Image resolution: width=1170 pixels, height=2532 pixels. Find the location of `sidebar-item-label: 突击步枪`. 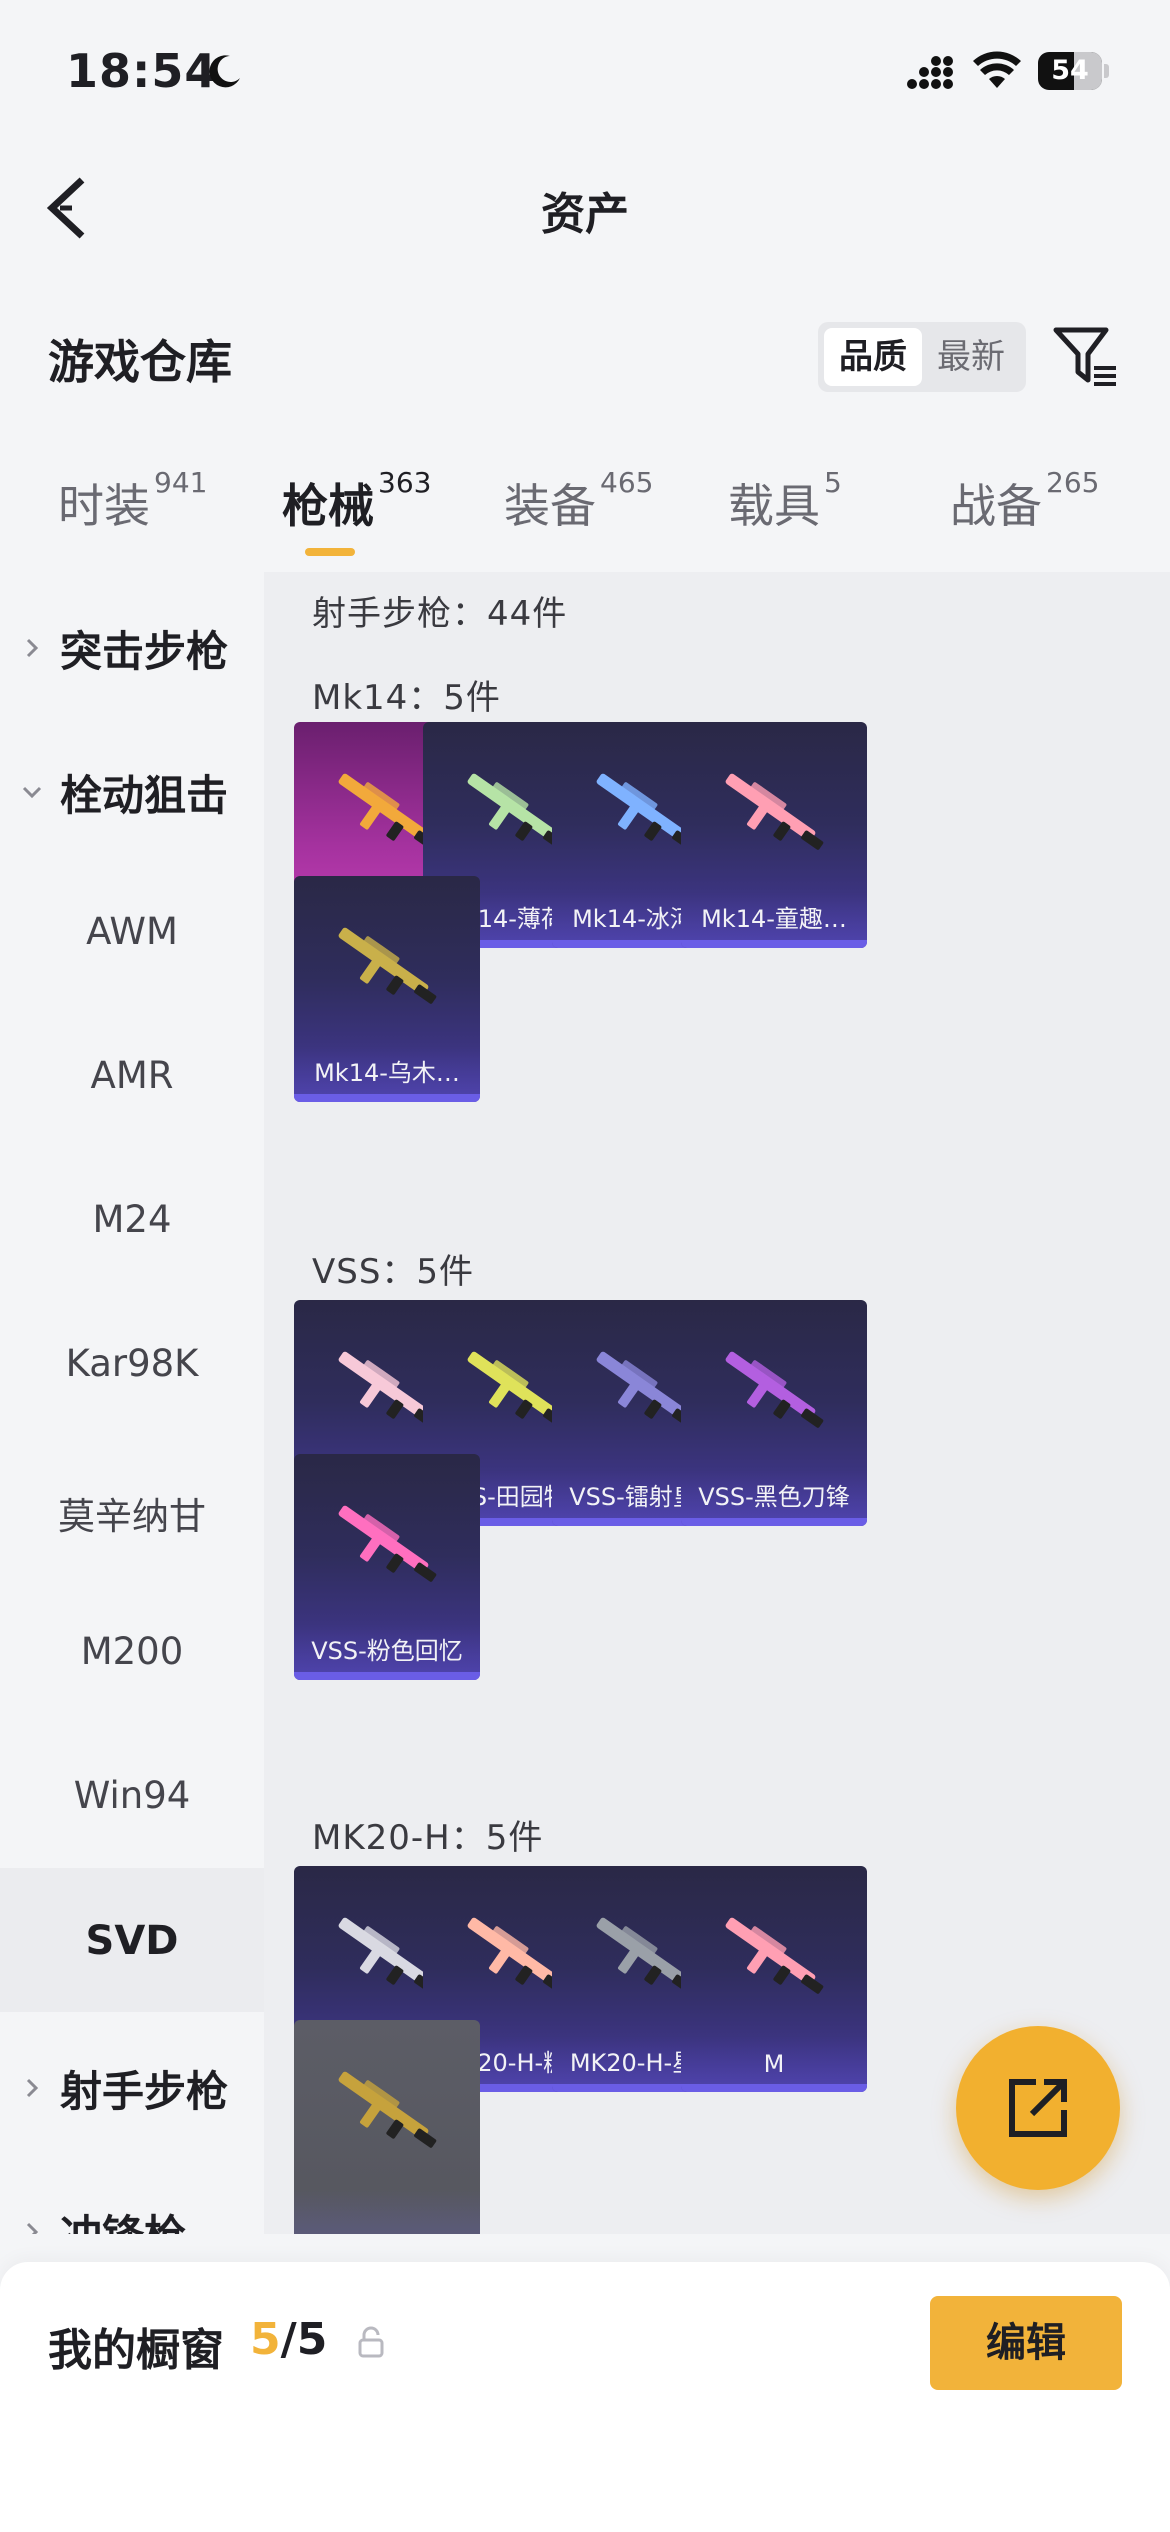

sidebar-item-label: 突击步枪 is located at coordinates (144, 651).